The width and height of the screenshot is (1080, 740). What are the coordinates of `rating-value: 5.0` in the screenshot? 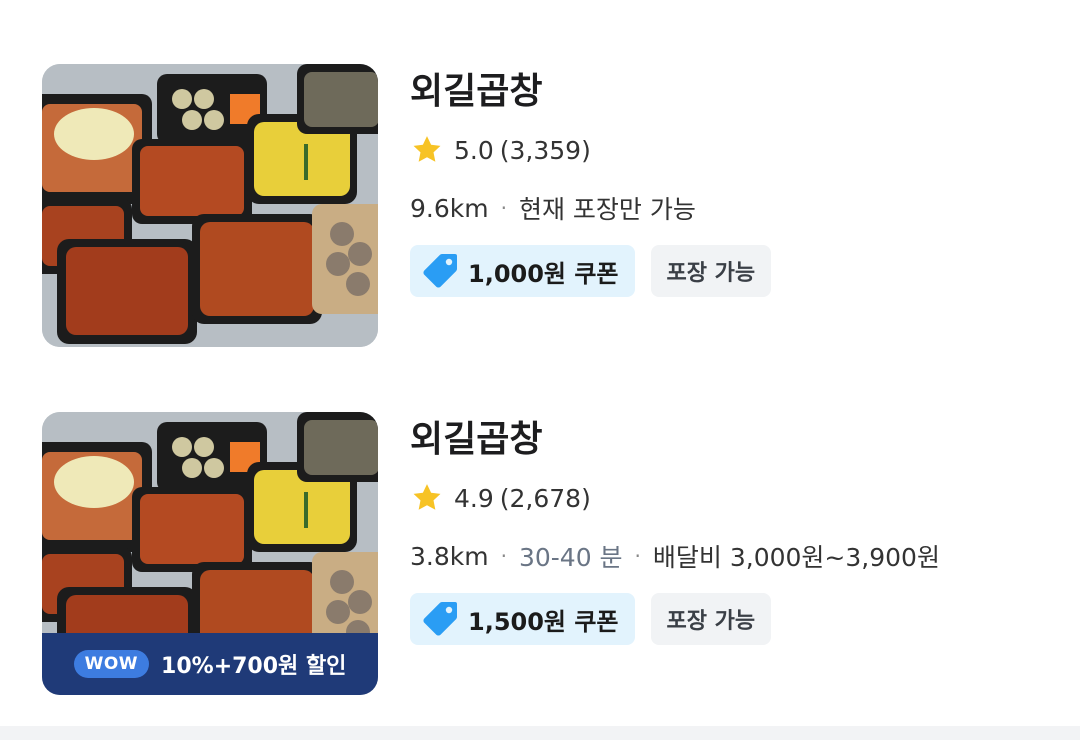 It's located at (474, 150).